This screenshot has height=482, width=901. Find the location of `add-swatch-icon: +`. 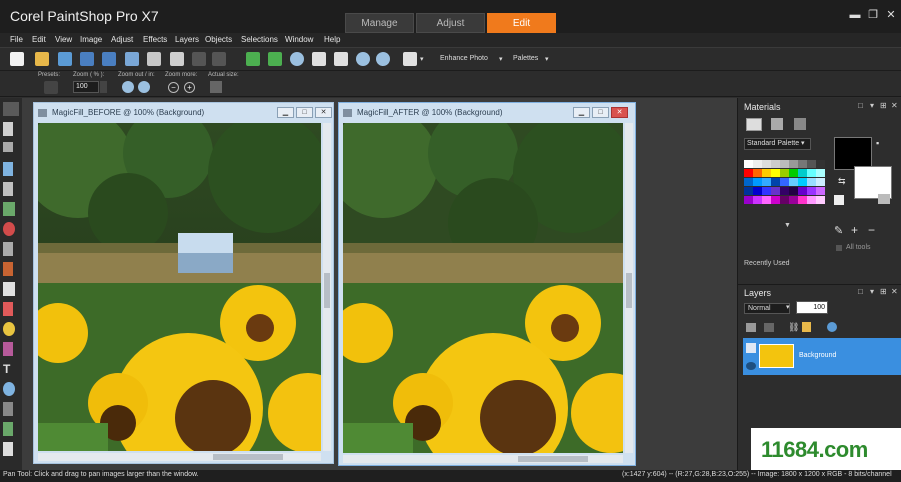

add-swatch-icon: + is located at coordinates (854, 230).